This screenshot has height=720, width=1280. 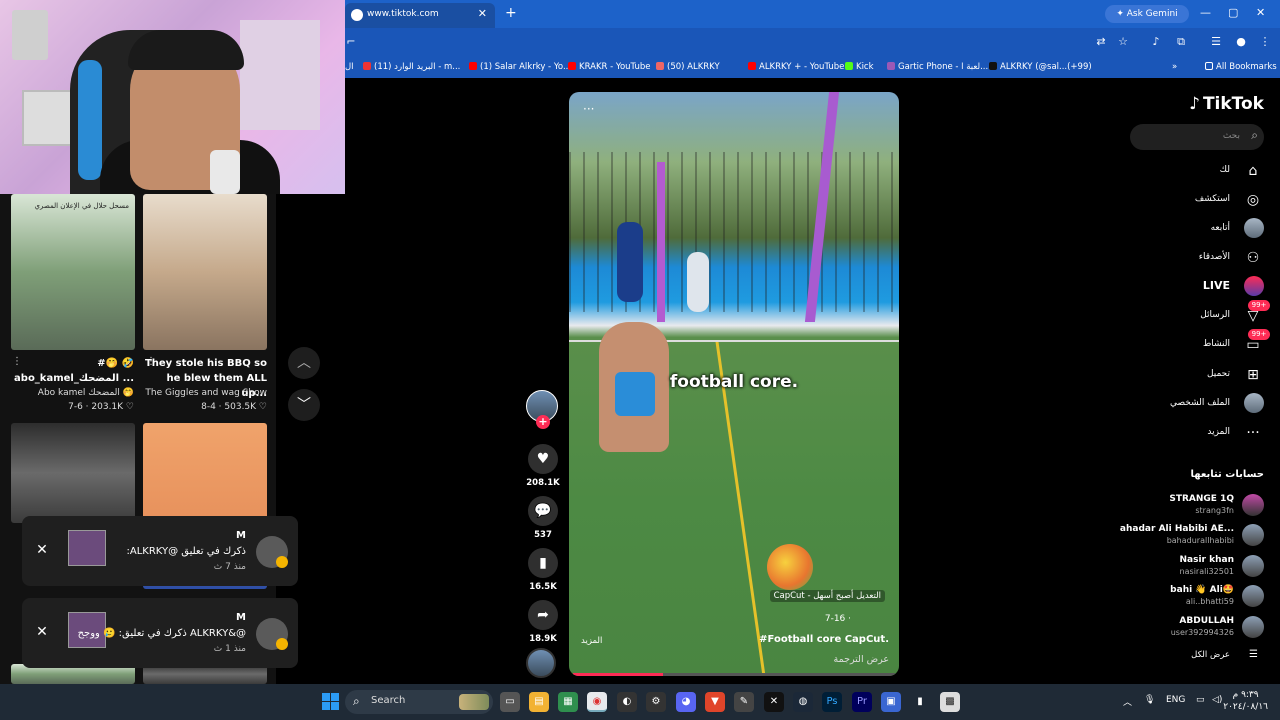 What do you see at coordinates (72, 393) in the screenshot?
I see `card-author: Abo kamel المضحك 🤭` at bounding box center [72, 393].